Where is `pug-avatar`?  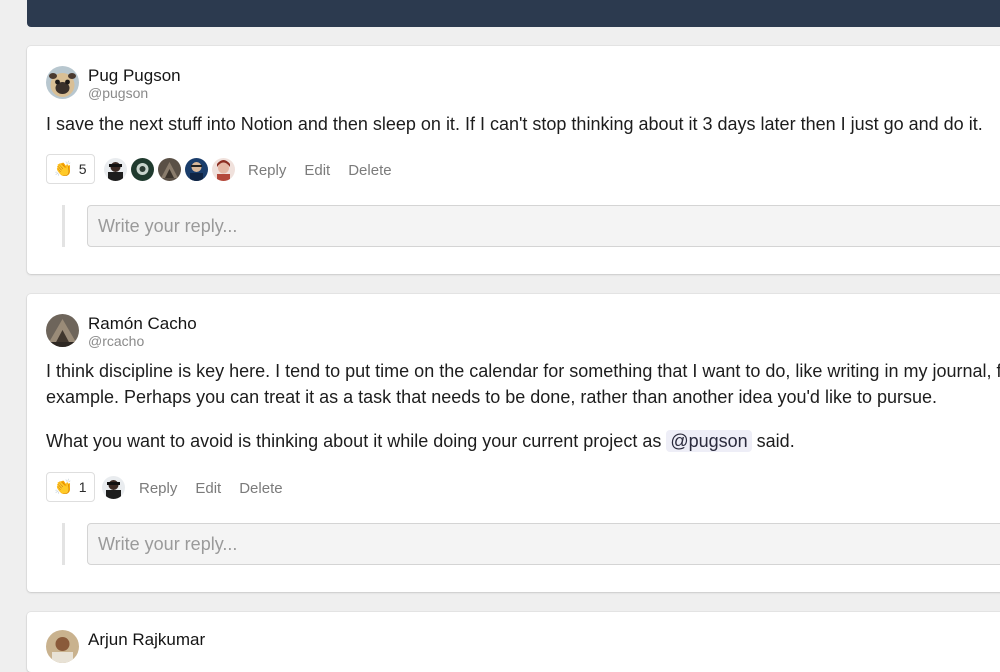
pug-avatar is located at coordinates (62, 82).